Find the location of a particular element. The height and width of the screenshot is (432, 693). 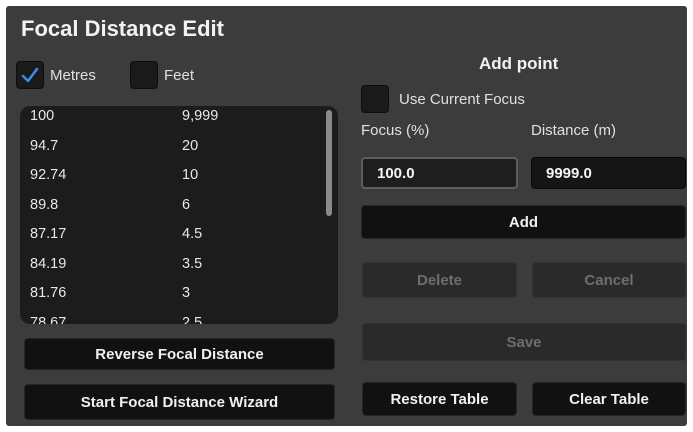

metres-option: Metres is located at coordinates (56, 75).